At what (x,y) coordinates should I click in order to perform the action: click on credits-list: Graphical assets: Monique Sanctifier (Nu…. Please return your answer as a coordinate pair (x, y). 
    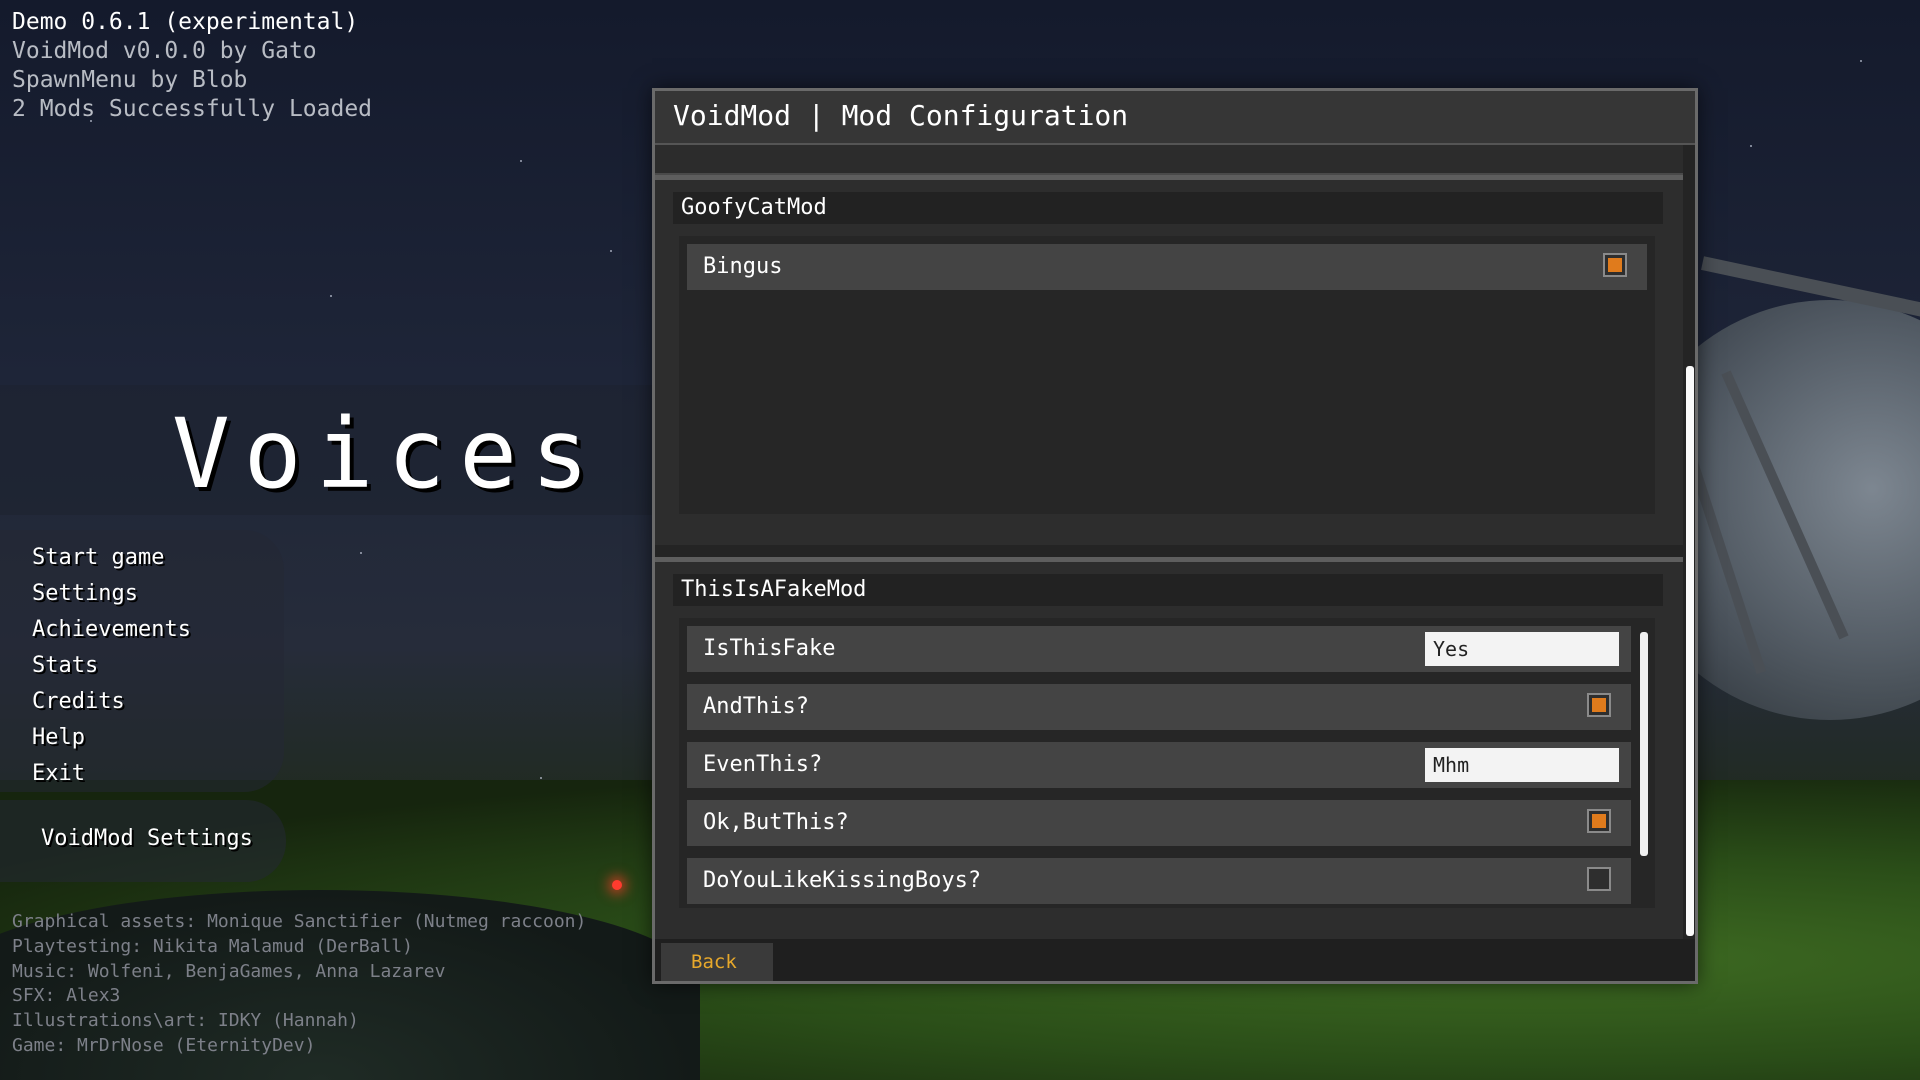
    Looking at the image, I should click on (299, 984).